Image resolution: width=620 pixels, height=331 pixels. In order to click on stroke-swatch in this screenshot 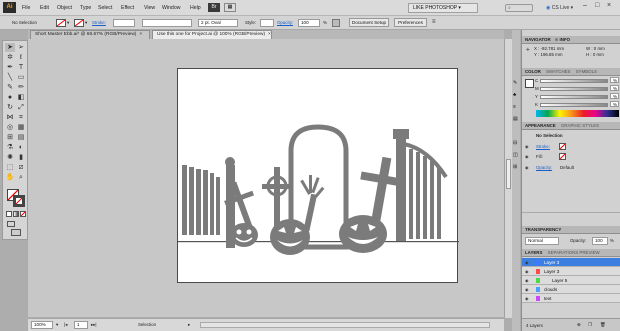, I will do `click(79, 23)`.